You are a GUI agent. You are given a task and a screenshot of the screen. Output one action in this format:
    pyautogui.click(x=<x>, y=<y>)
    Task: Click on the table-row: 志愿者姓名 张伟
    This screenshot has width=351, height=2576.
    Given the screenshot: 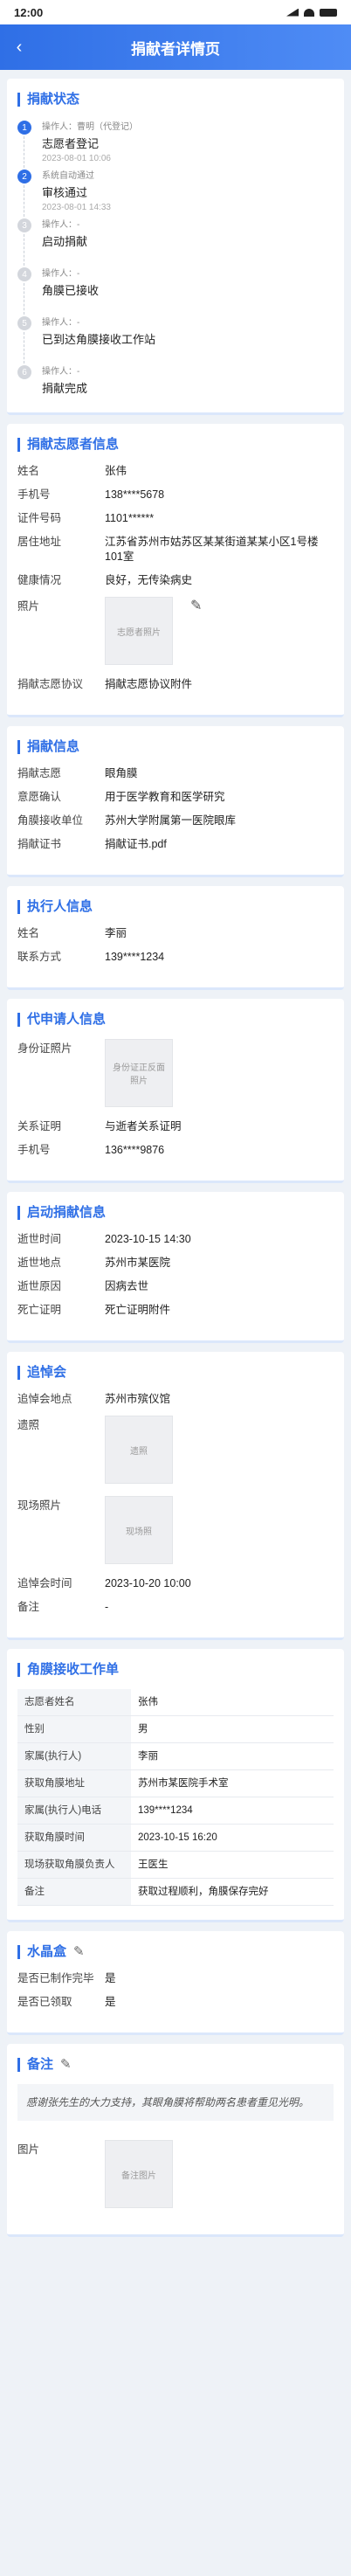 What is the action you would take?
    pyautogui.click(x=175, y=1702)
    